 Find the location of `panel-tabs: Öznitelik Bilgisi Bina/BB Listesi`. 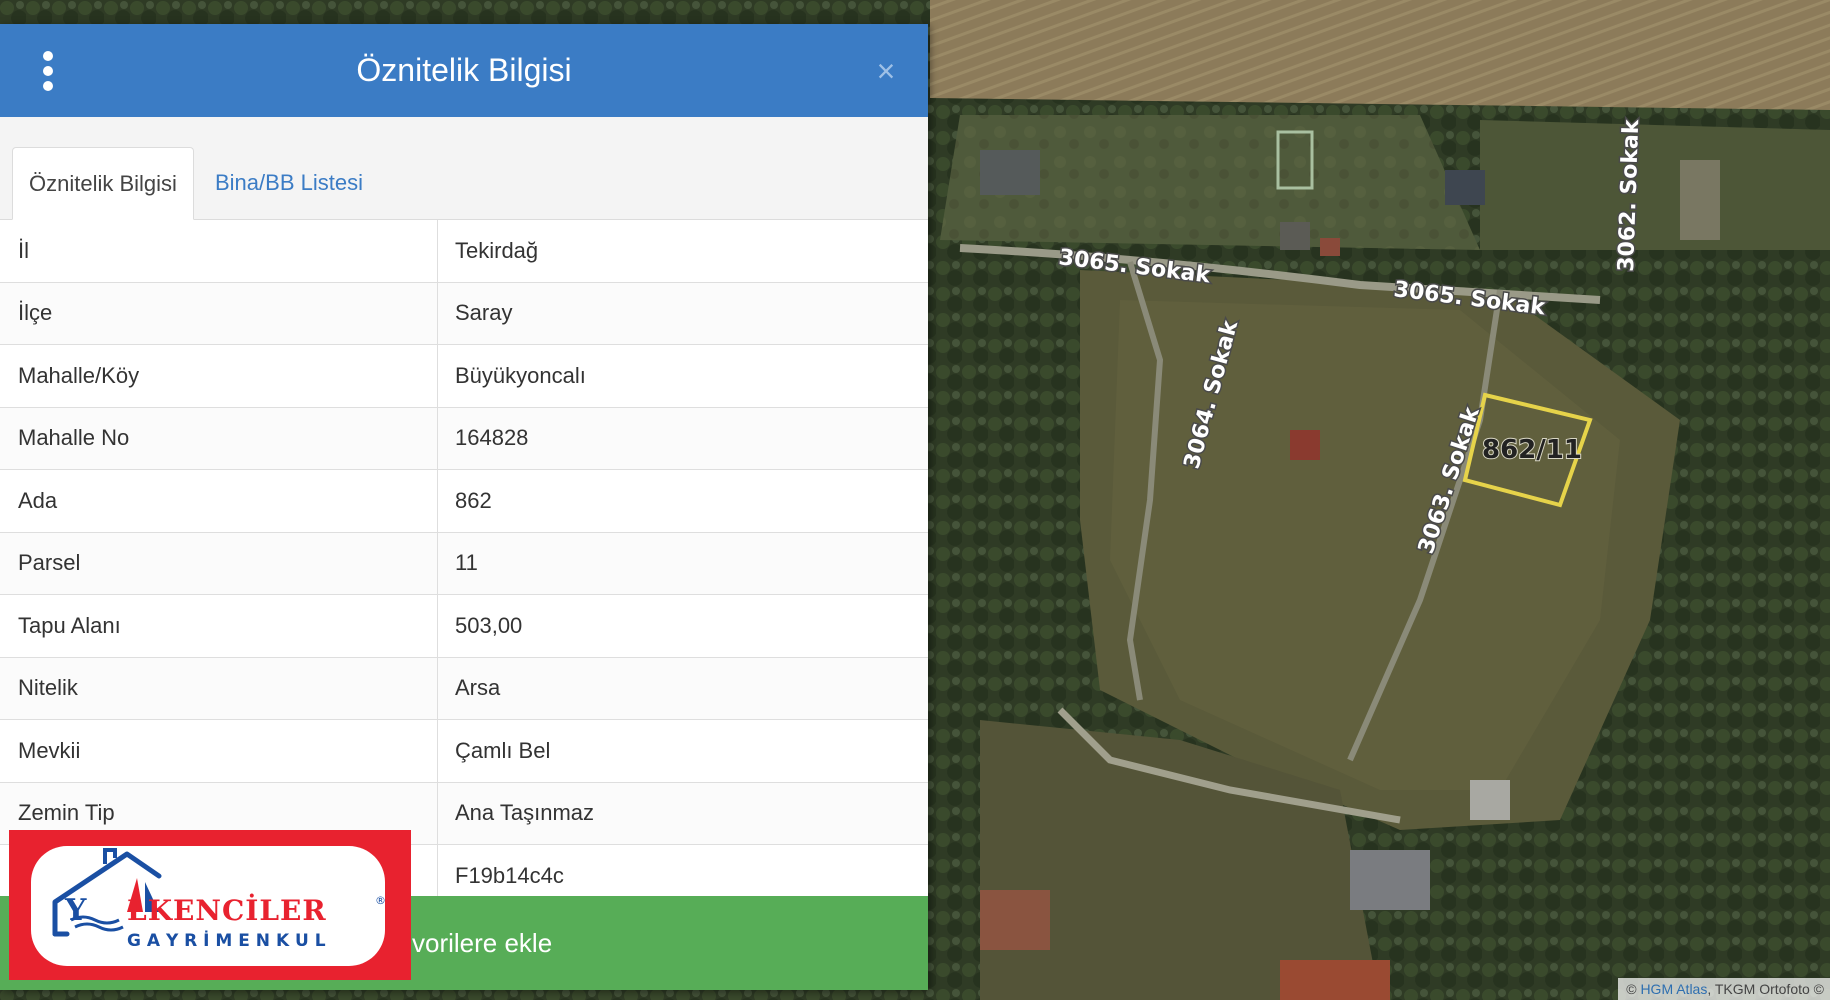

panel-tabs: Öznitelik Bilgisi Bina/BB Listesi is located at coordinates (464, 168).